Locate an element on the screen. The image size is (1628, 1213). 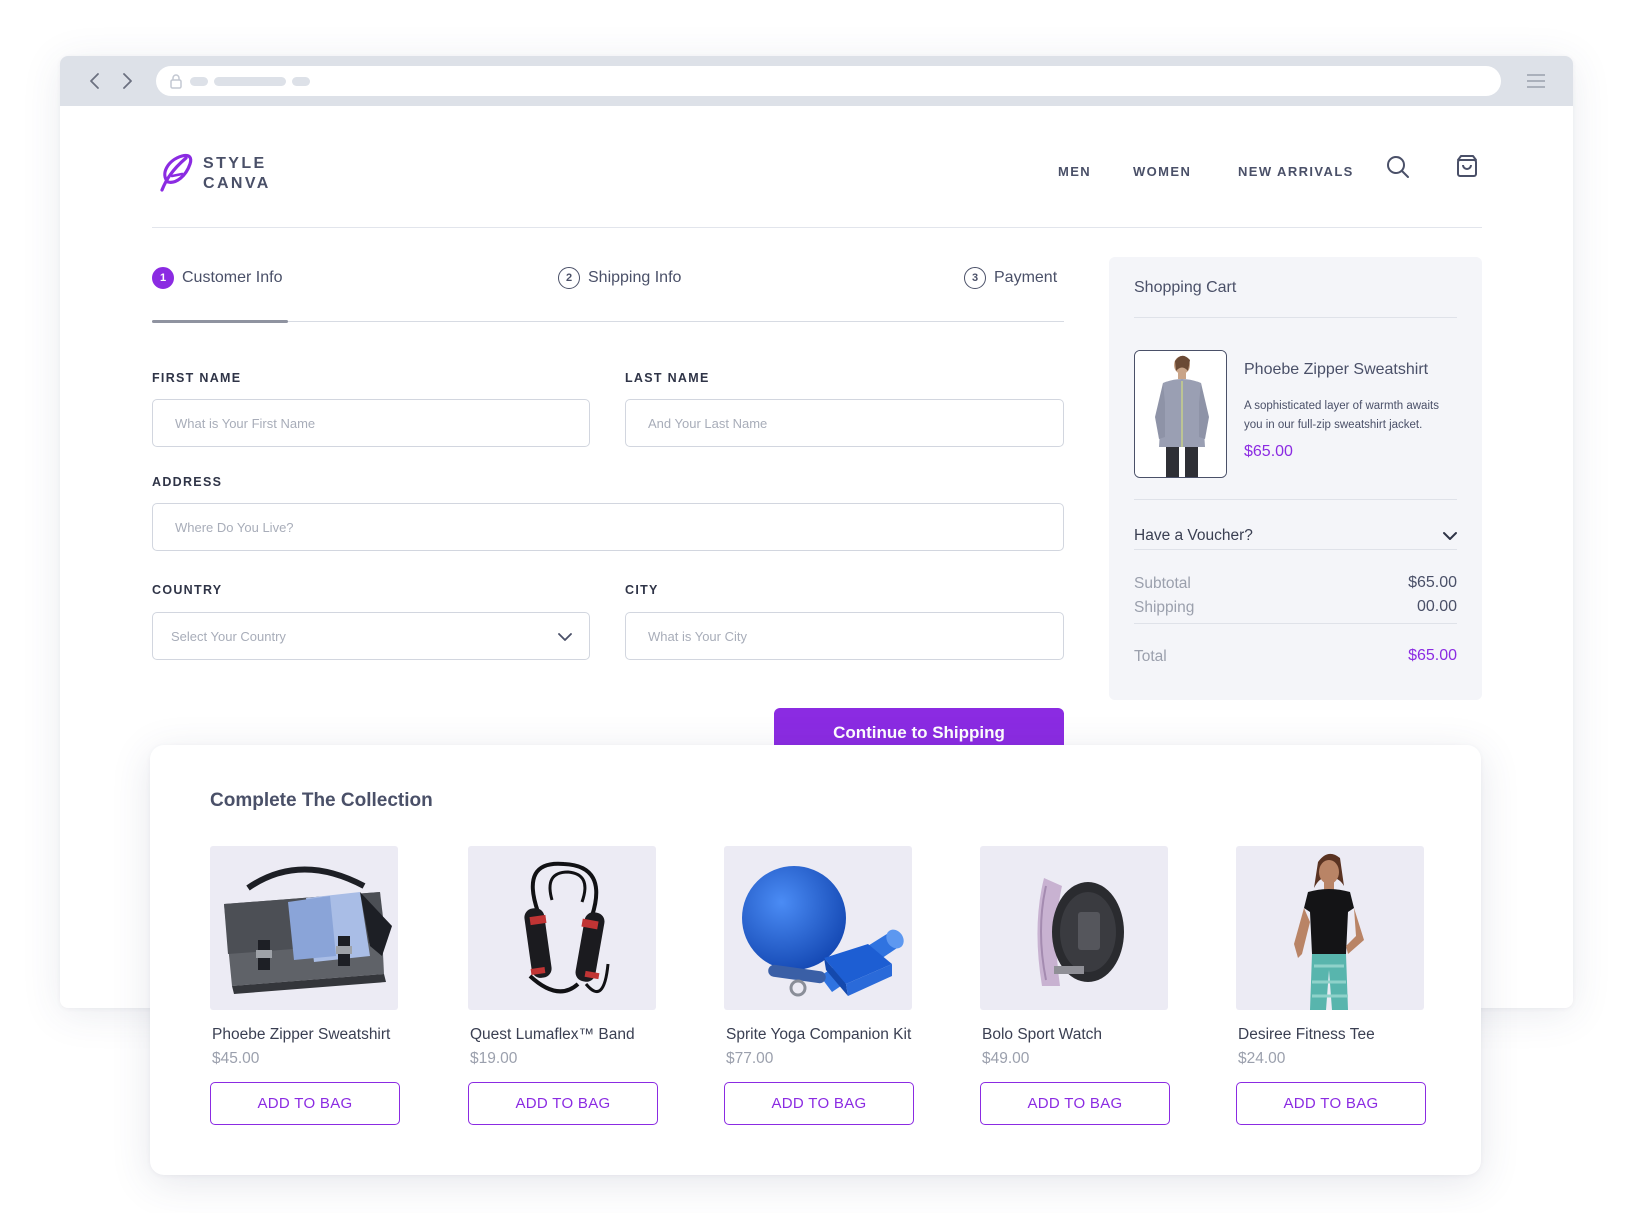
first-name-input: What is Your First Name is located at coordinates (371, 423).